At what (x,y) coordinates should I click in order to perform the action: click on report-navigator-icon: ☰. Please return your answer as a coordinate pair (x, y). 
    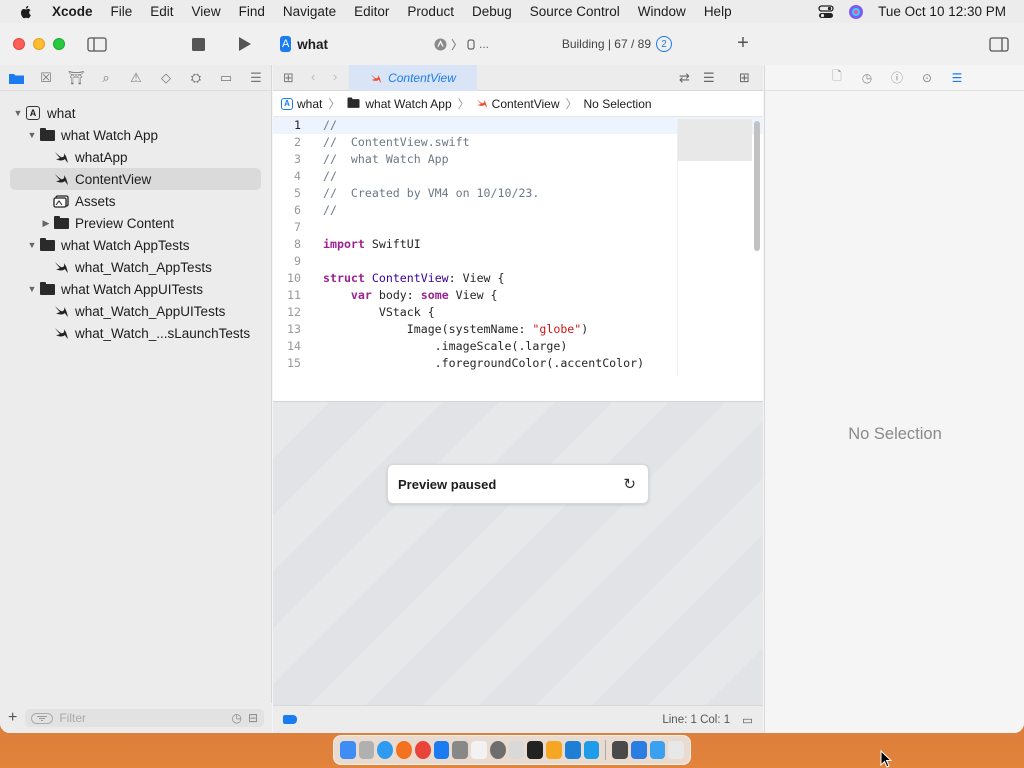
    Looking at the image, I should click on (256, 78).